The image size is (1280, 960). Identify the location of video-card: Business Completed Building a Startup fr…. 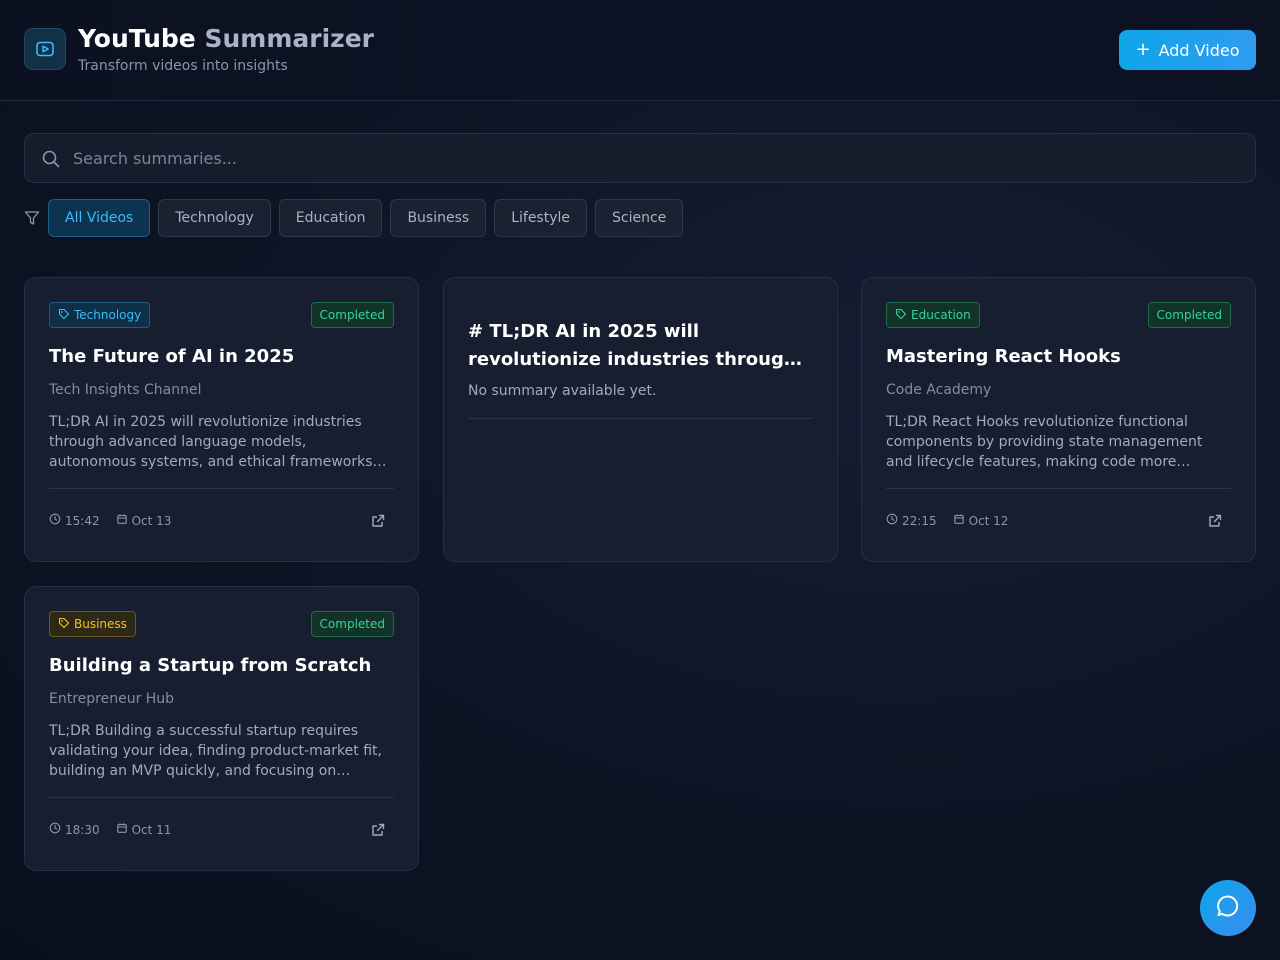
(221, 728).